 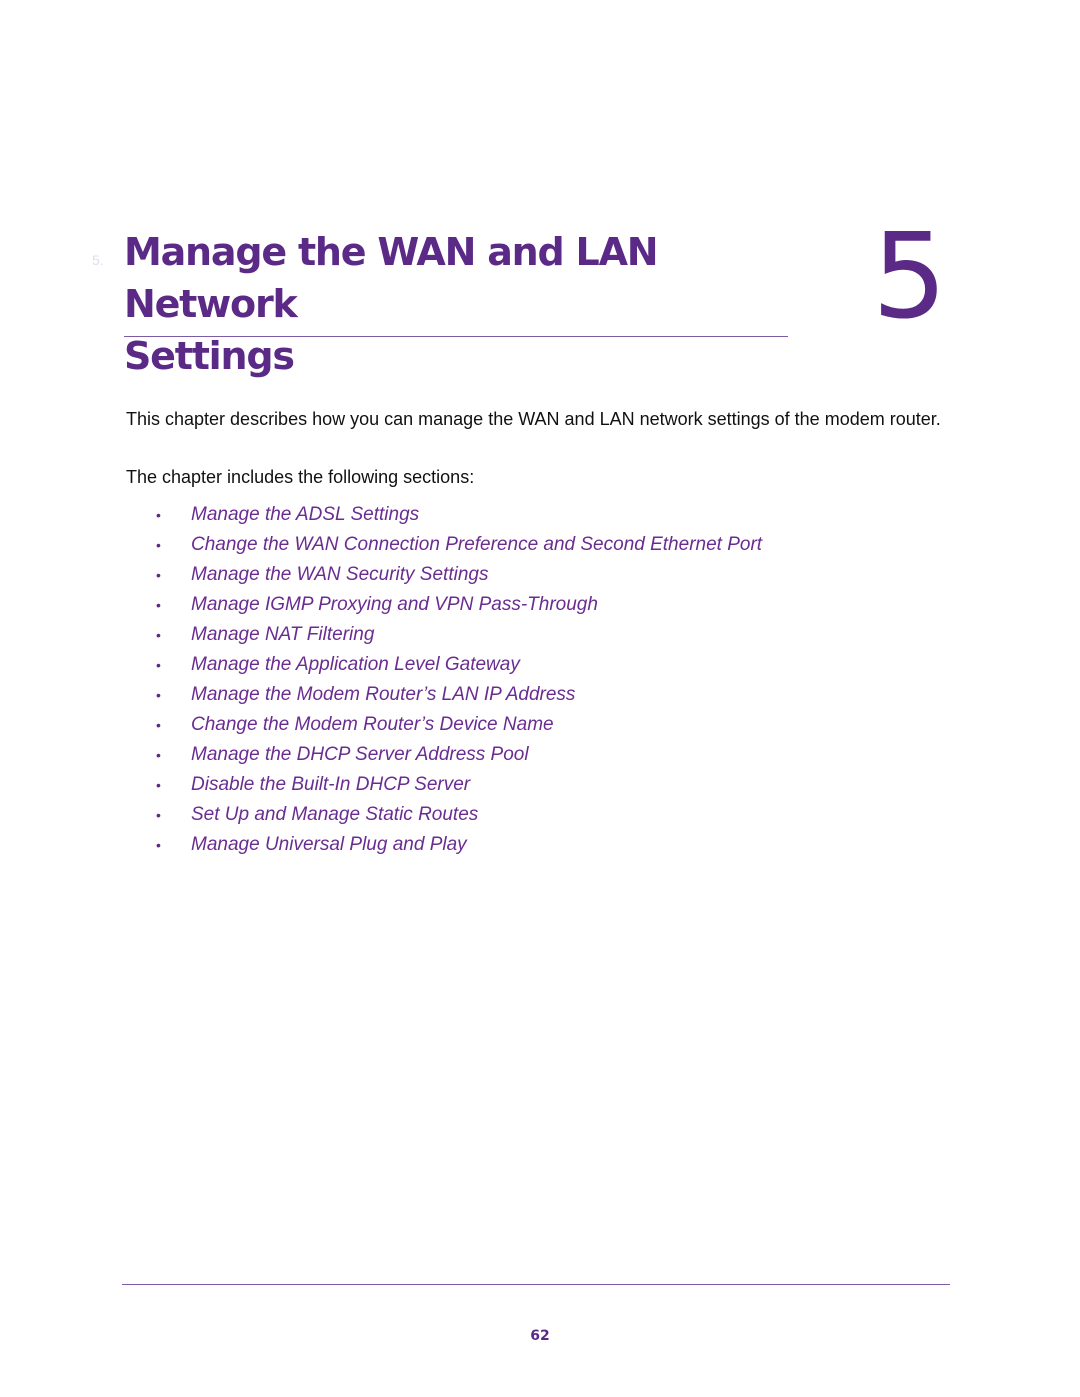 I want to click on footer-divider, so click(x=536, y=1284).